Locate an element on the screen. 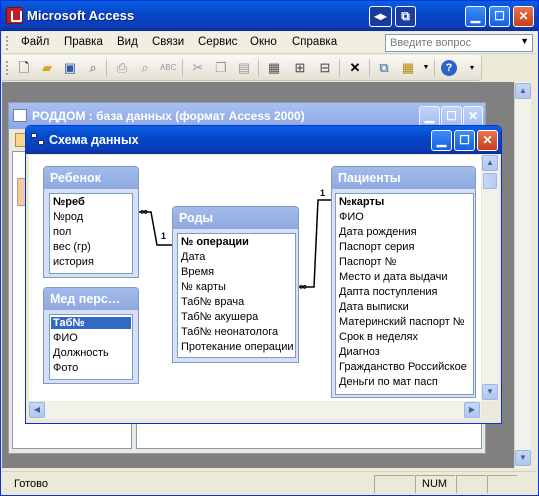  field-date: Дата is located at coordinates (193, 257).